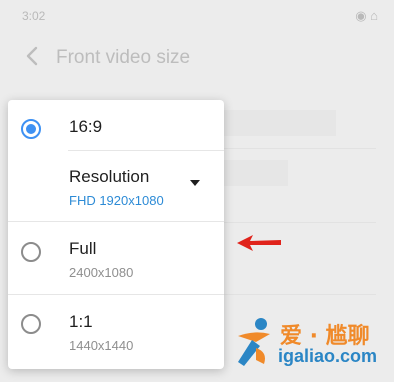  What do you see at coordinates (116, 126) in the screenshot?
I see `option-16-9: 16:9` at bounding box center [116, 126].